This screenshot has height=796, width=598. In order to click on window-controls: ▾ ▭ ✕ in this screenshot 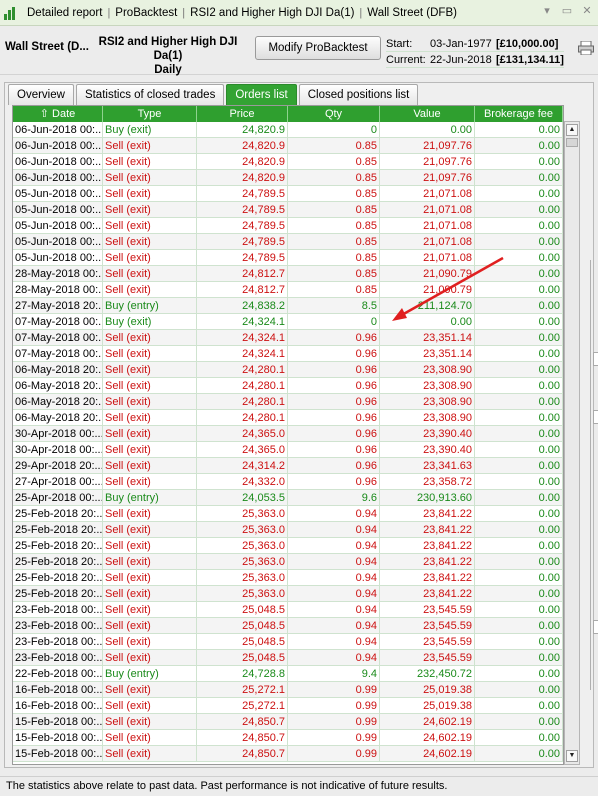, I will do `click(567, 10)`.